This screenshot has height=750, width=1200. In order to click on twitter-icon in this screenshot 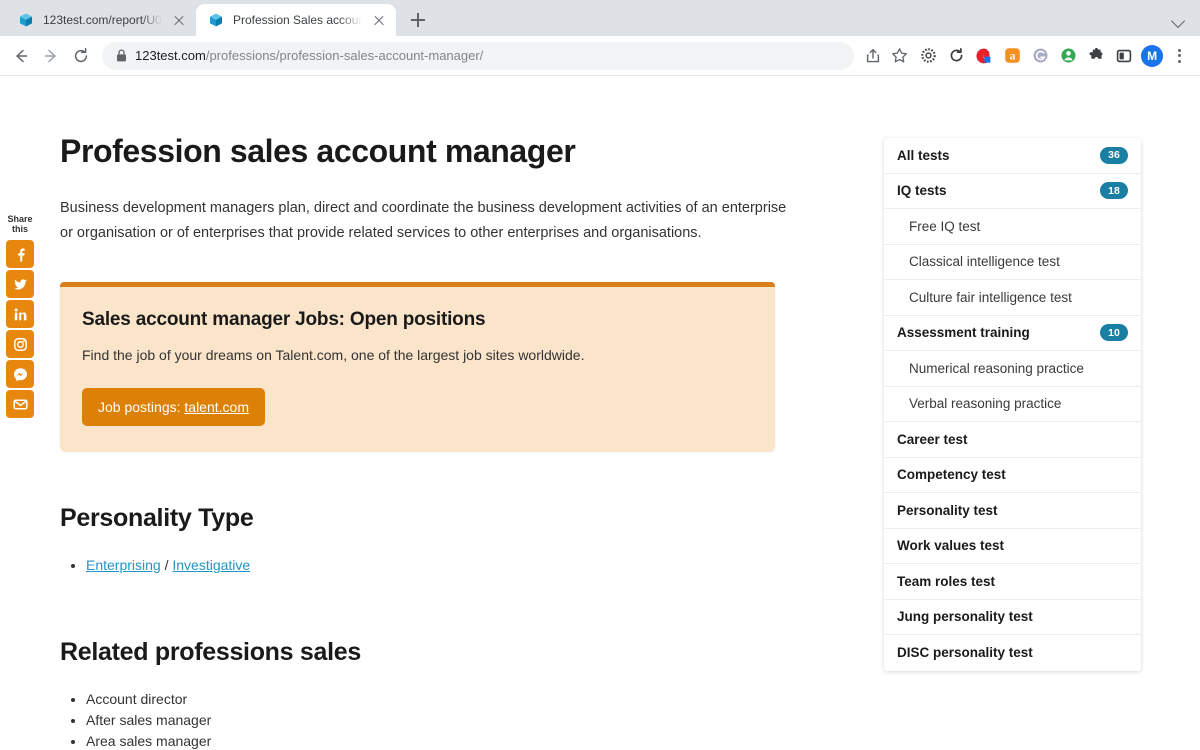, I will do `click(20, 284)`.